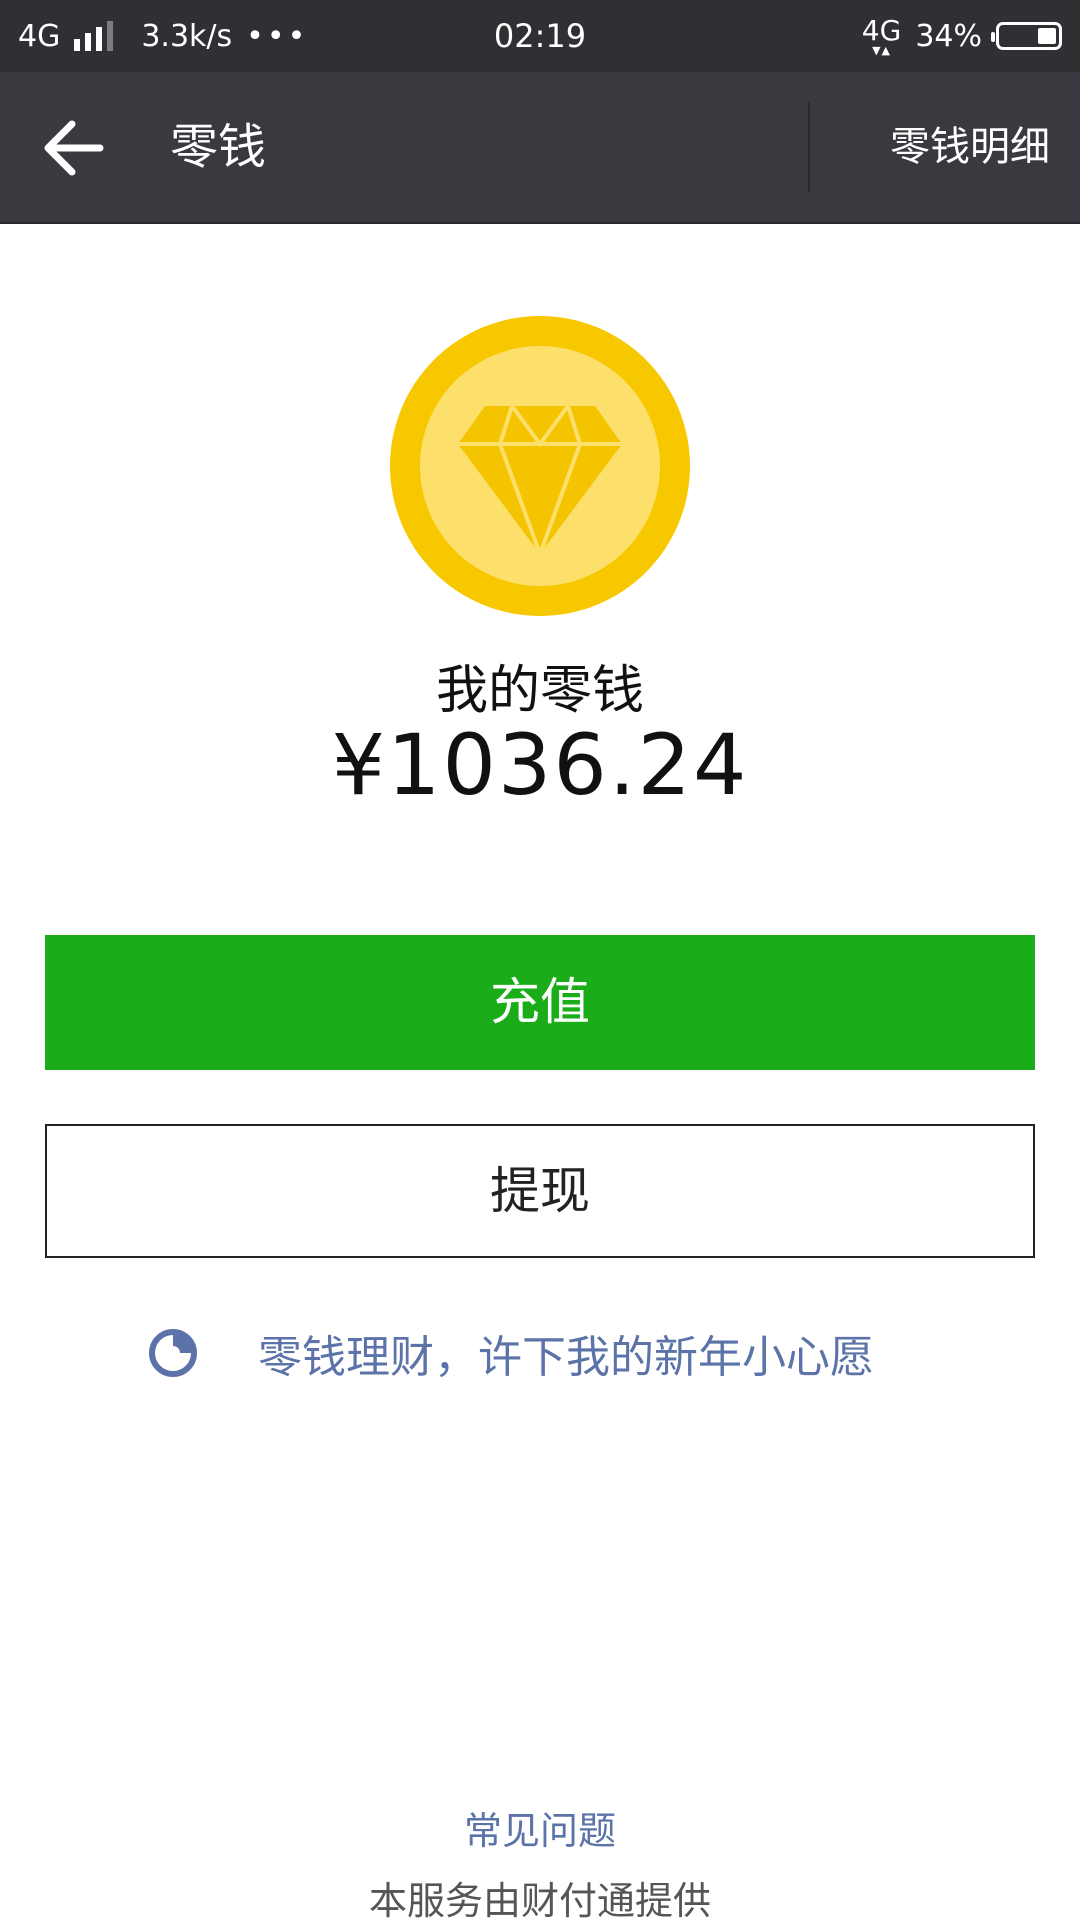 The height and width of the screenshot is (1925, 1080). I want to click on service-provider-note: 本服务由财付通提供, so click(539, 1901).